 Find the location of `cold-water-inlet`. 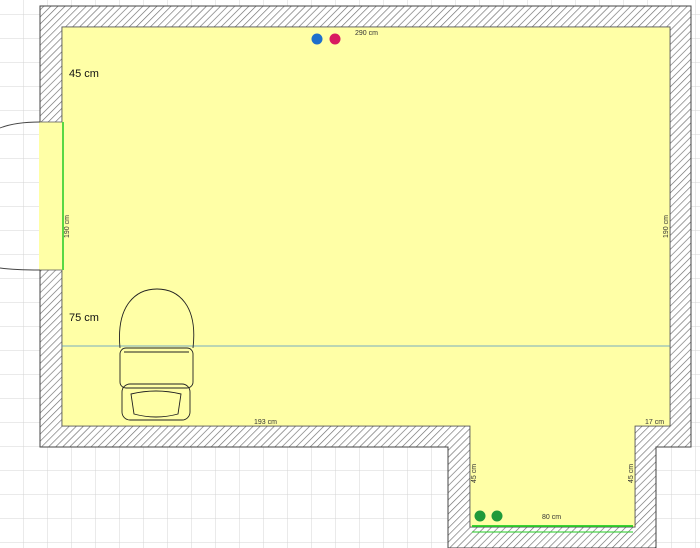

cold-water-inlet is located at coordinates (317, 39).